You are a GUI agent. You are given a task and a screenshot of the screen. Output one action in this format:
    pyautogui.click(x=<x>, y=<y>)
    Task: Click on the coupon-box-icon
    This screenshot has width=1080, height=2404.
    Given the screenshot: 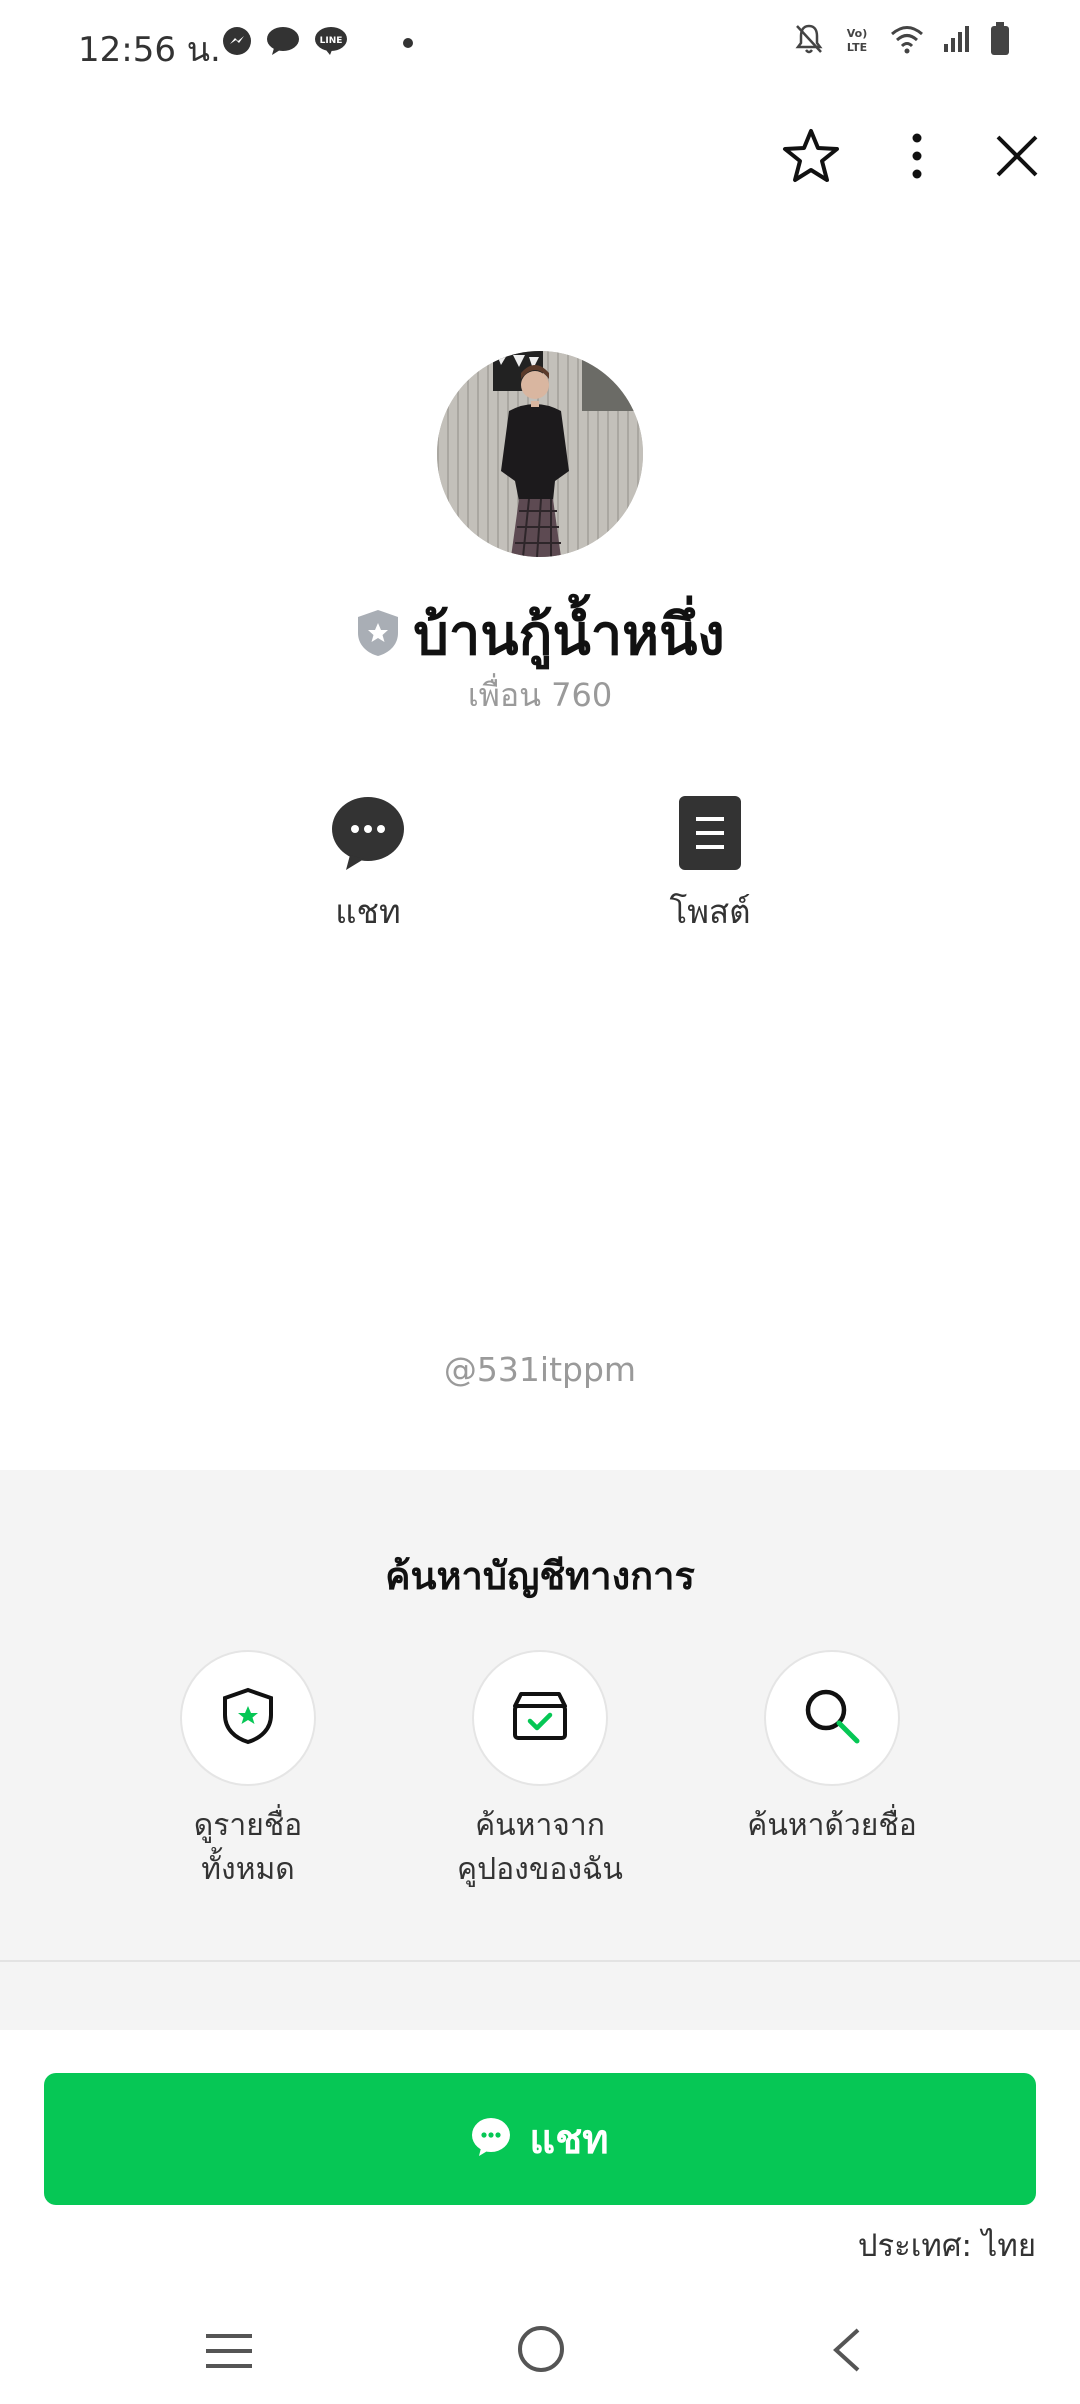 What is the action you would take?
    pyautogui.click(x=540, y=1718)
    